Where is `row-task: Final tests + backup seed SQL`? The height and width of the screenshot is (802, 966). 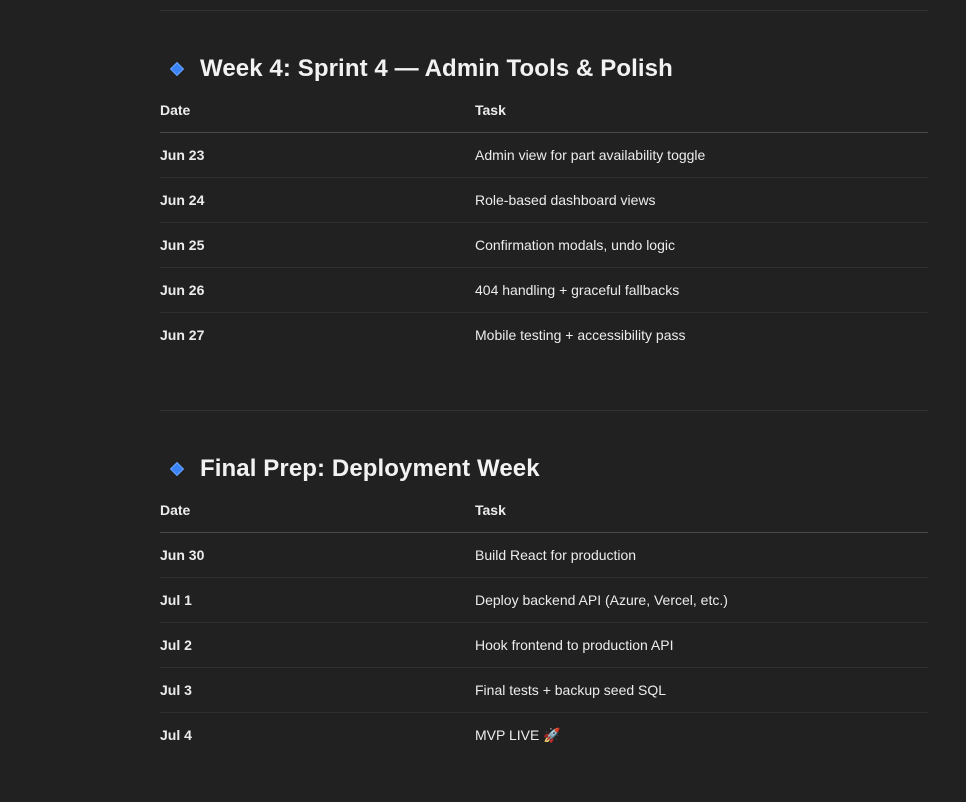 row-task: Final tests + backup seed SQL is located at coordinates (701, 690).